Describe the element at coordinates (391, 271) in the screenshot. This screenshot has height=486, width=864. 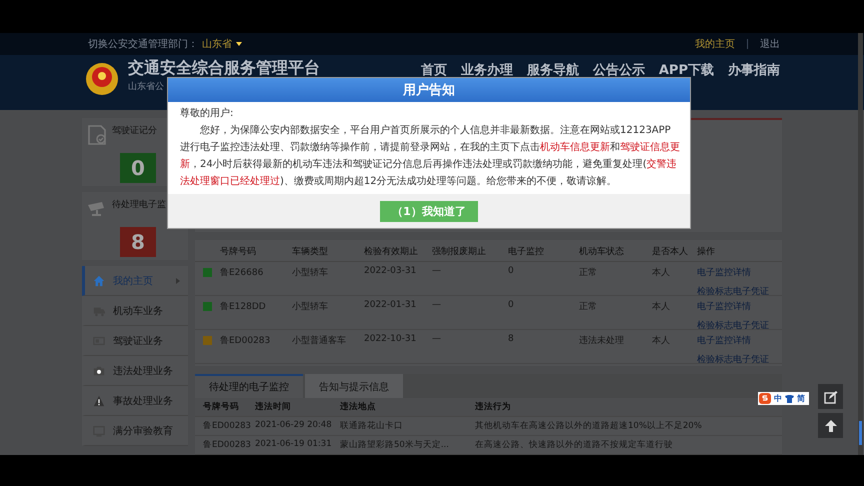
I see `table-cell-text: 2022-03-31` at that location.